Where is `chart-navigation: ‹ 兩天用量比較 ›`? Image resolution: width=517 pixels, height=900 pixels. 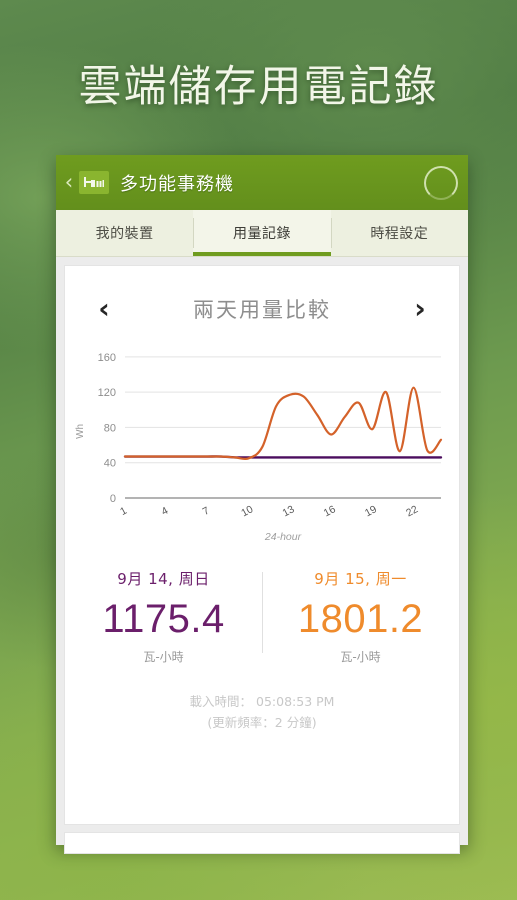
chart-navigation: ‹ 兩天用量比較 › is located at coordinates (262, 303).